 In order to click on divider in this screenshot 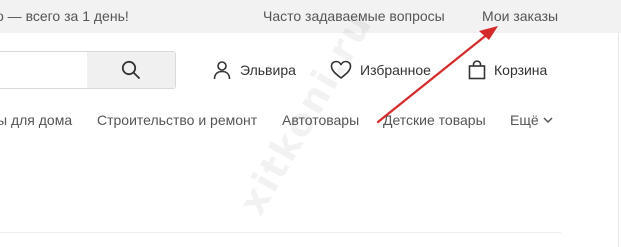, I will do `click(280, 232)`.